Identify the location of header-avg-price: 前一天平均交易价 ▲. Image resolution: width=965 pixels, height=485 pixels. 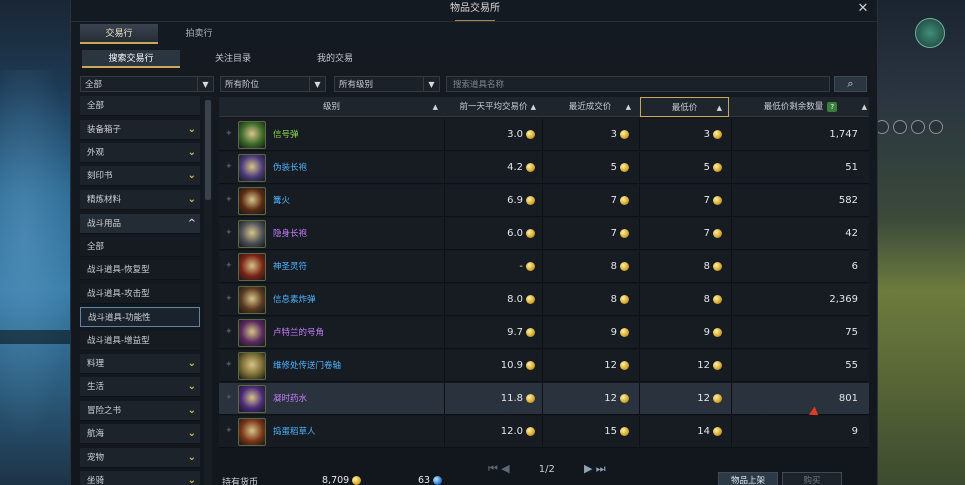
(493, 107).